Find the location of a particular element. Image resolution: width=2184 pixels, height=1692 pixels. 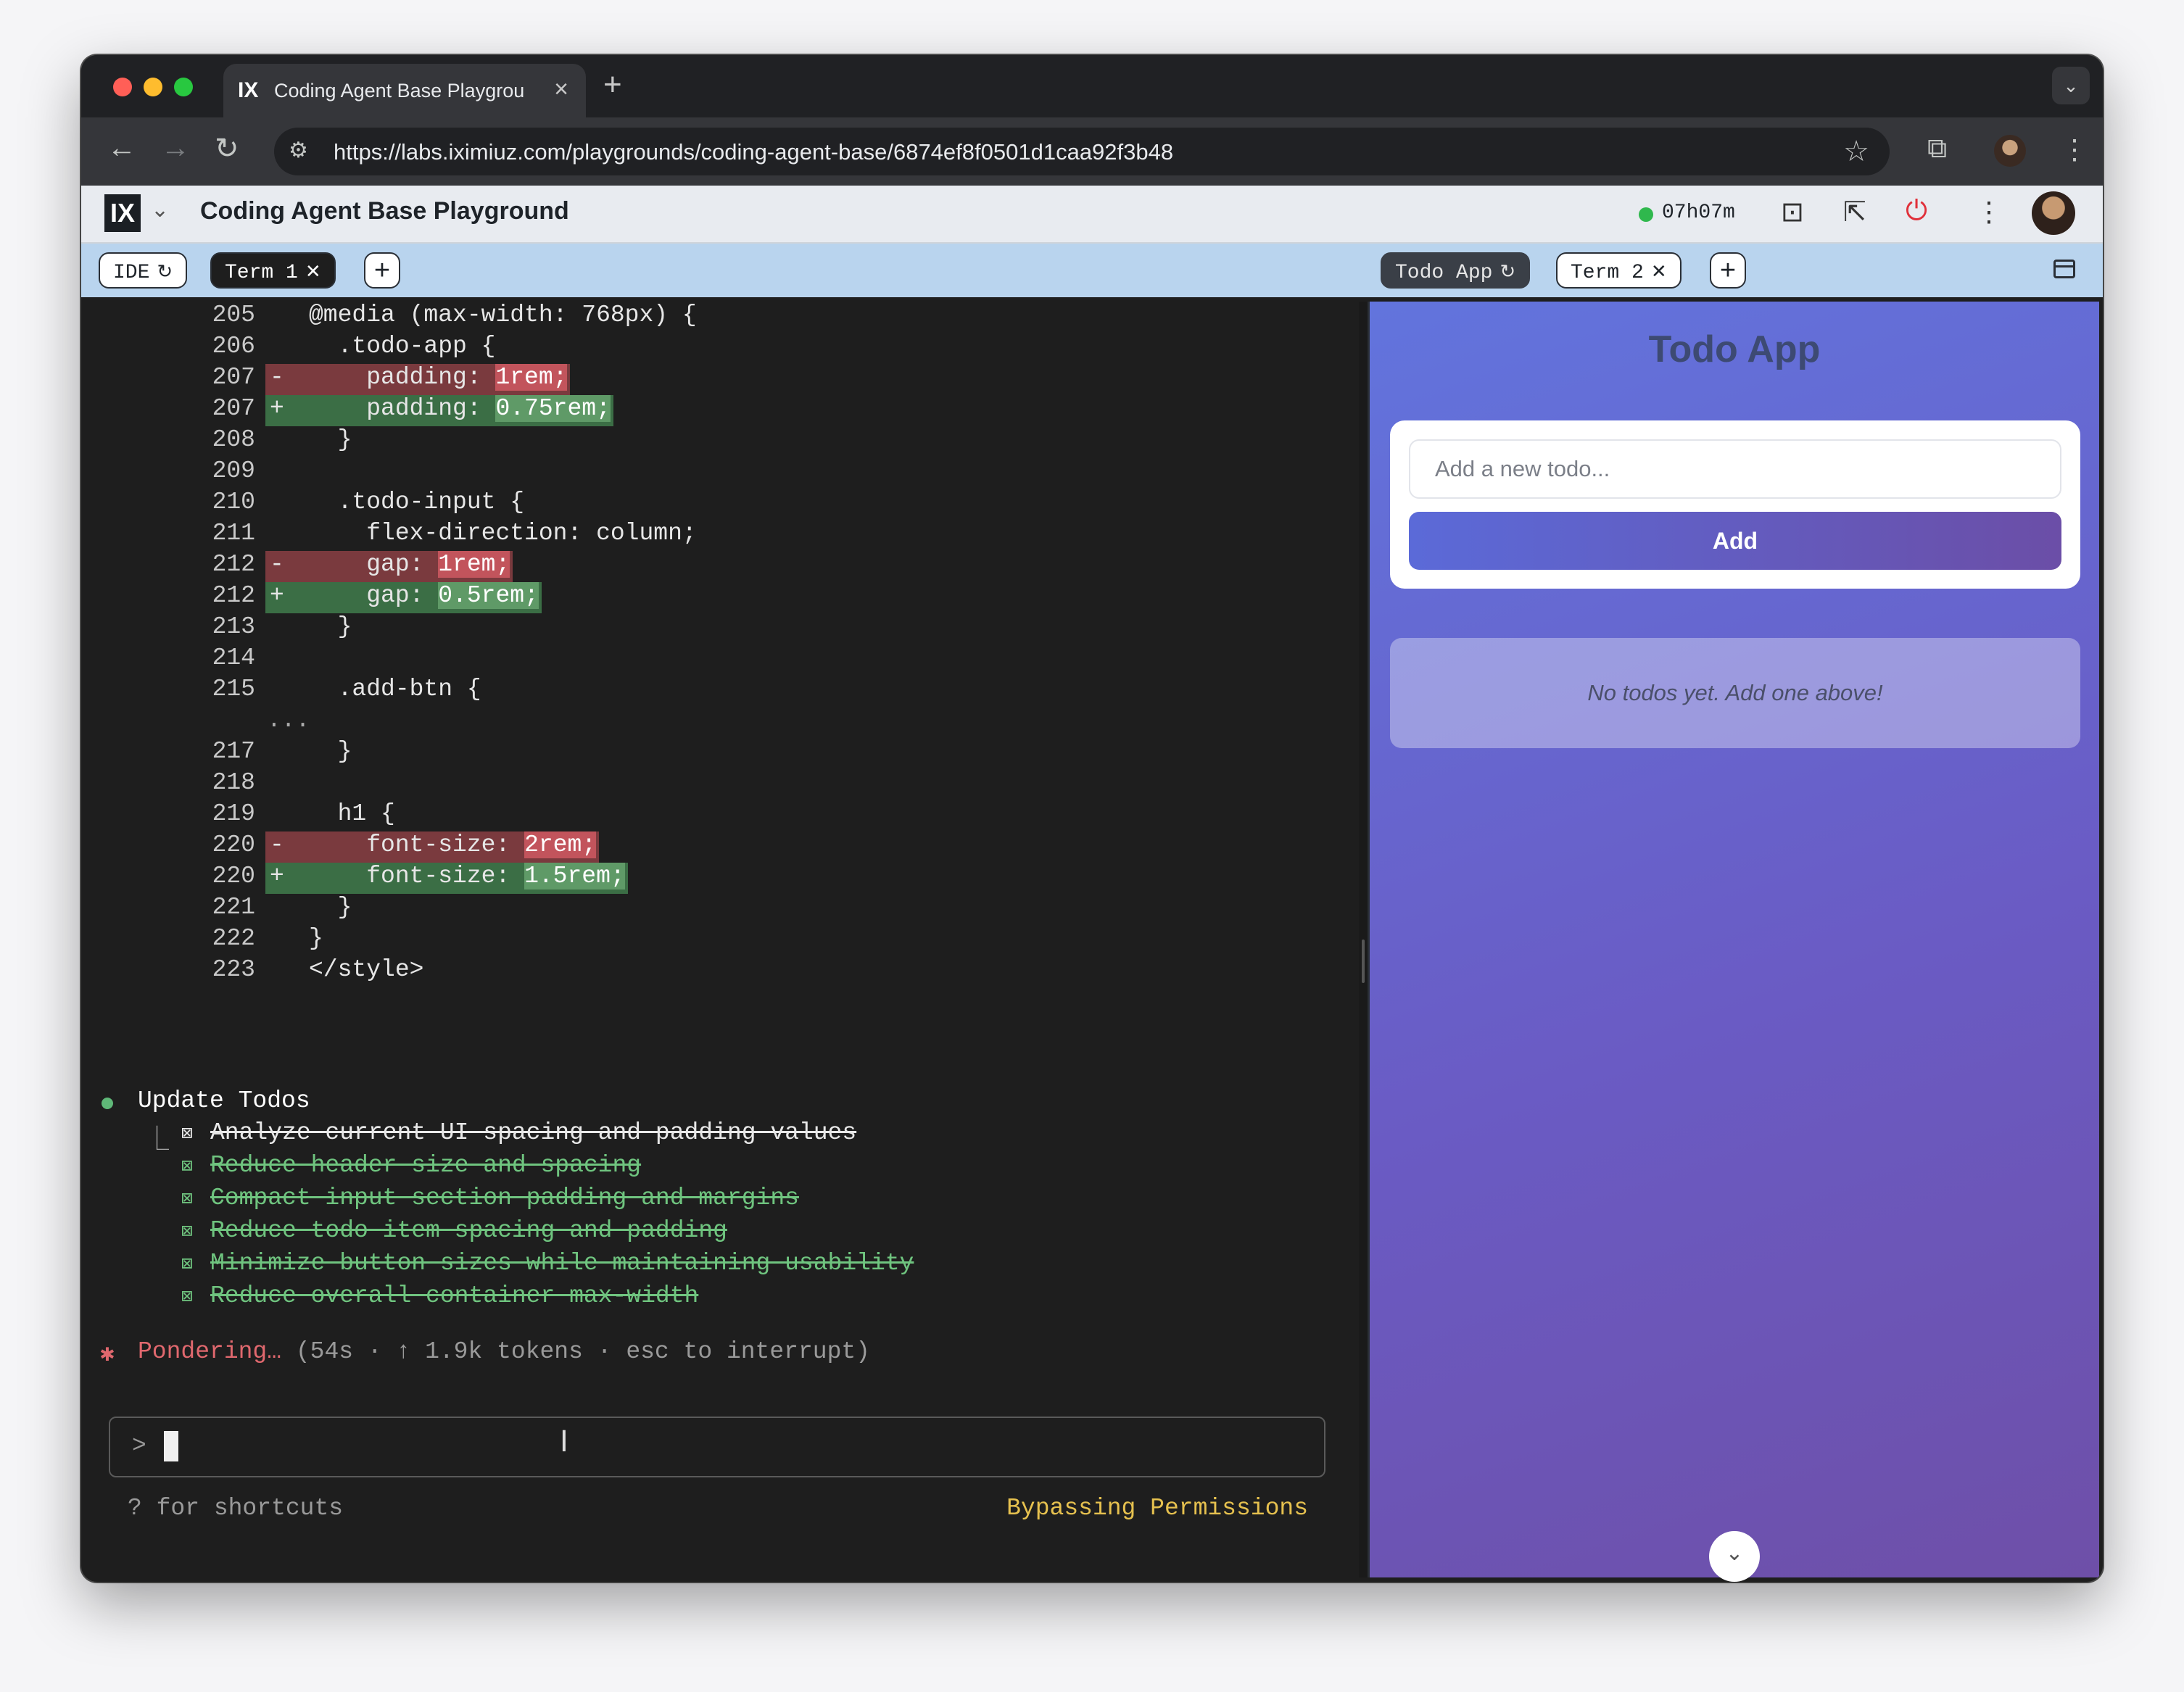

line-number: 211 is located at coordinates (233, 533).